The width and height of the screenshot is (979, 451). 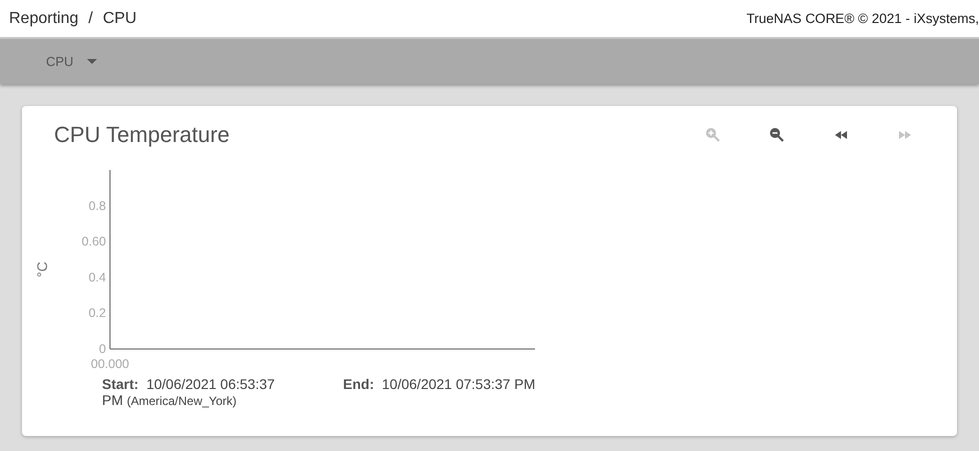 What do you see at coordinates (119, 19) in the screenshot?
I see `breadcrumb-item: CPU` at bounding box center [119, 19].